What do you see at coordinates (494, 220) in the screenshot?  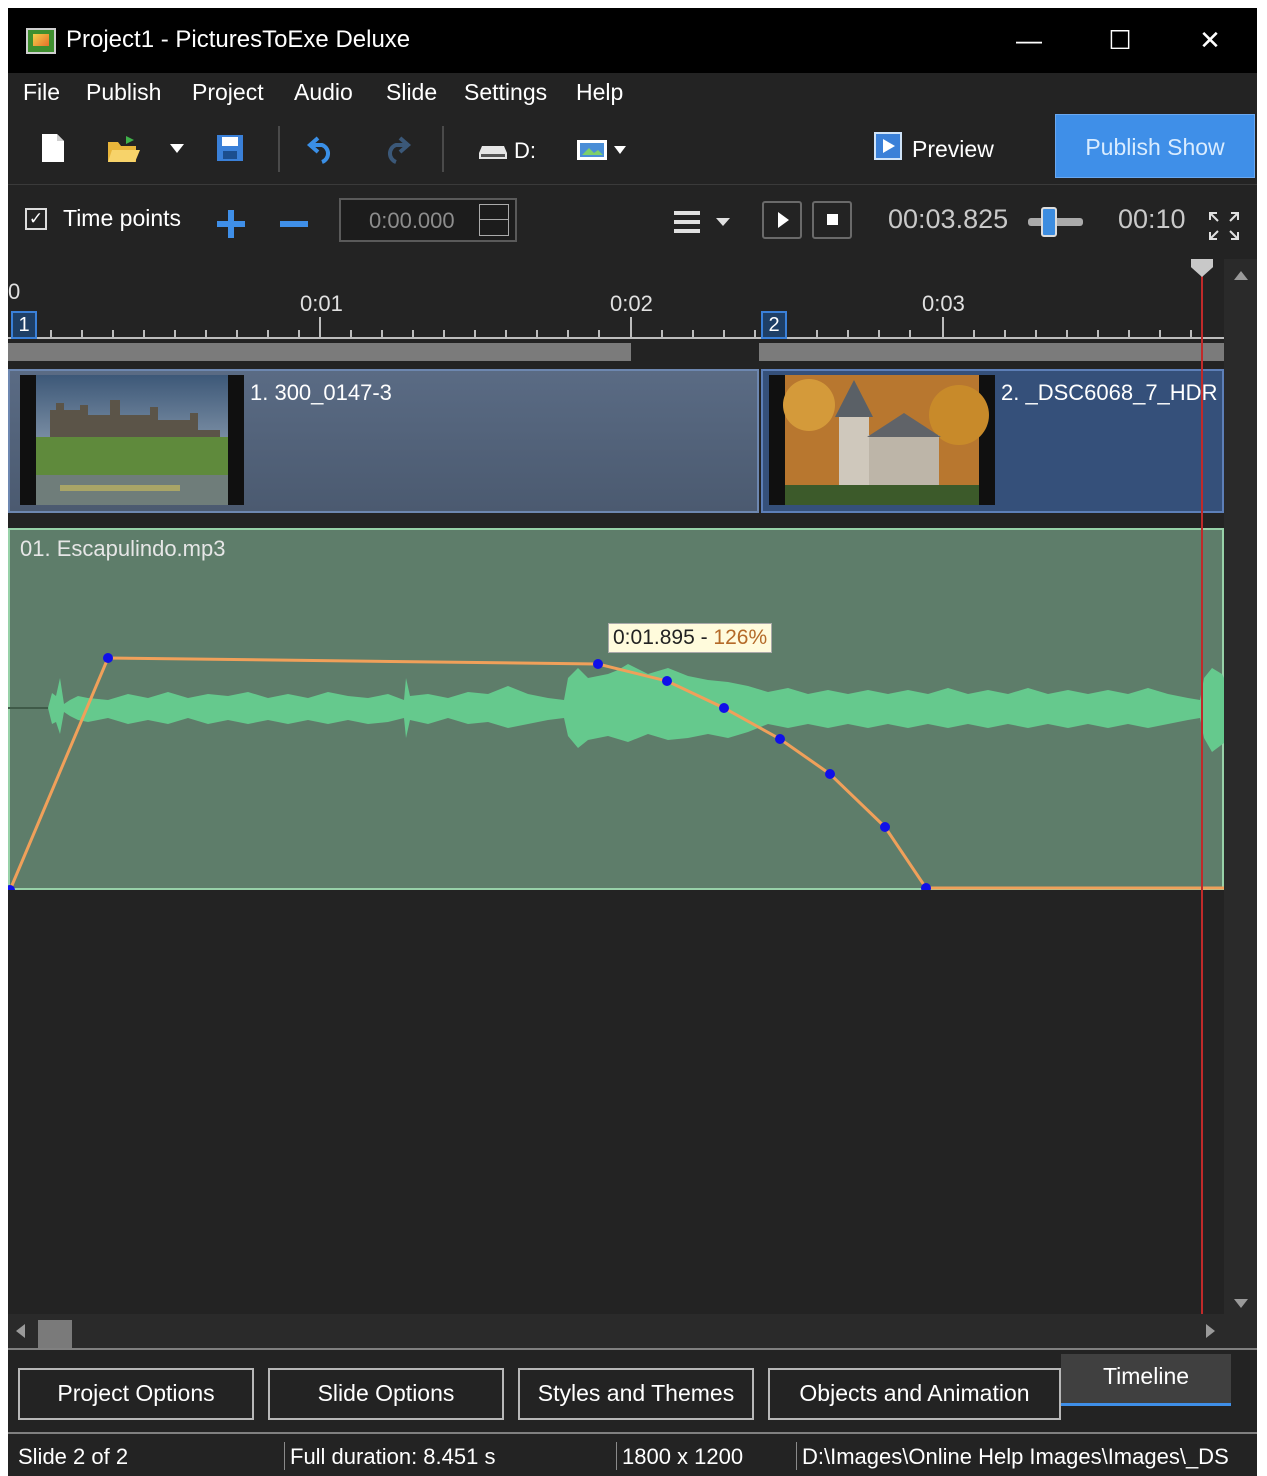 I see `time-spinner` at bounding box center [494, 220].